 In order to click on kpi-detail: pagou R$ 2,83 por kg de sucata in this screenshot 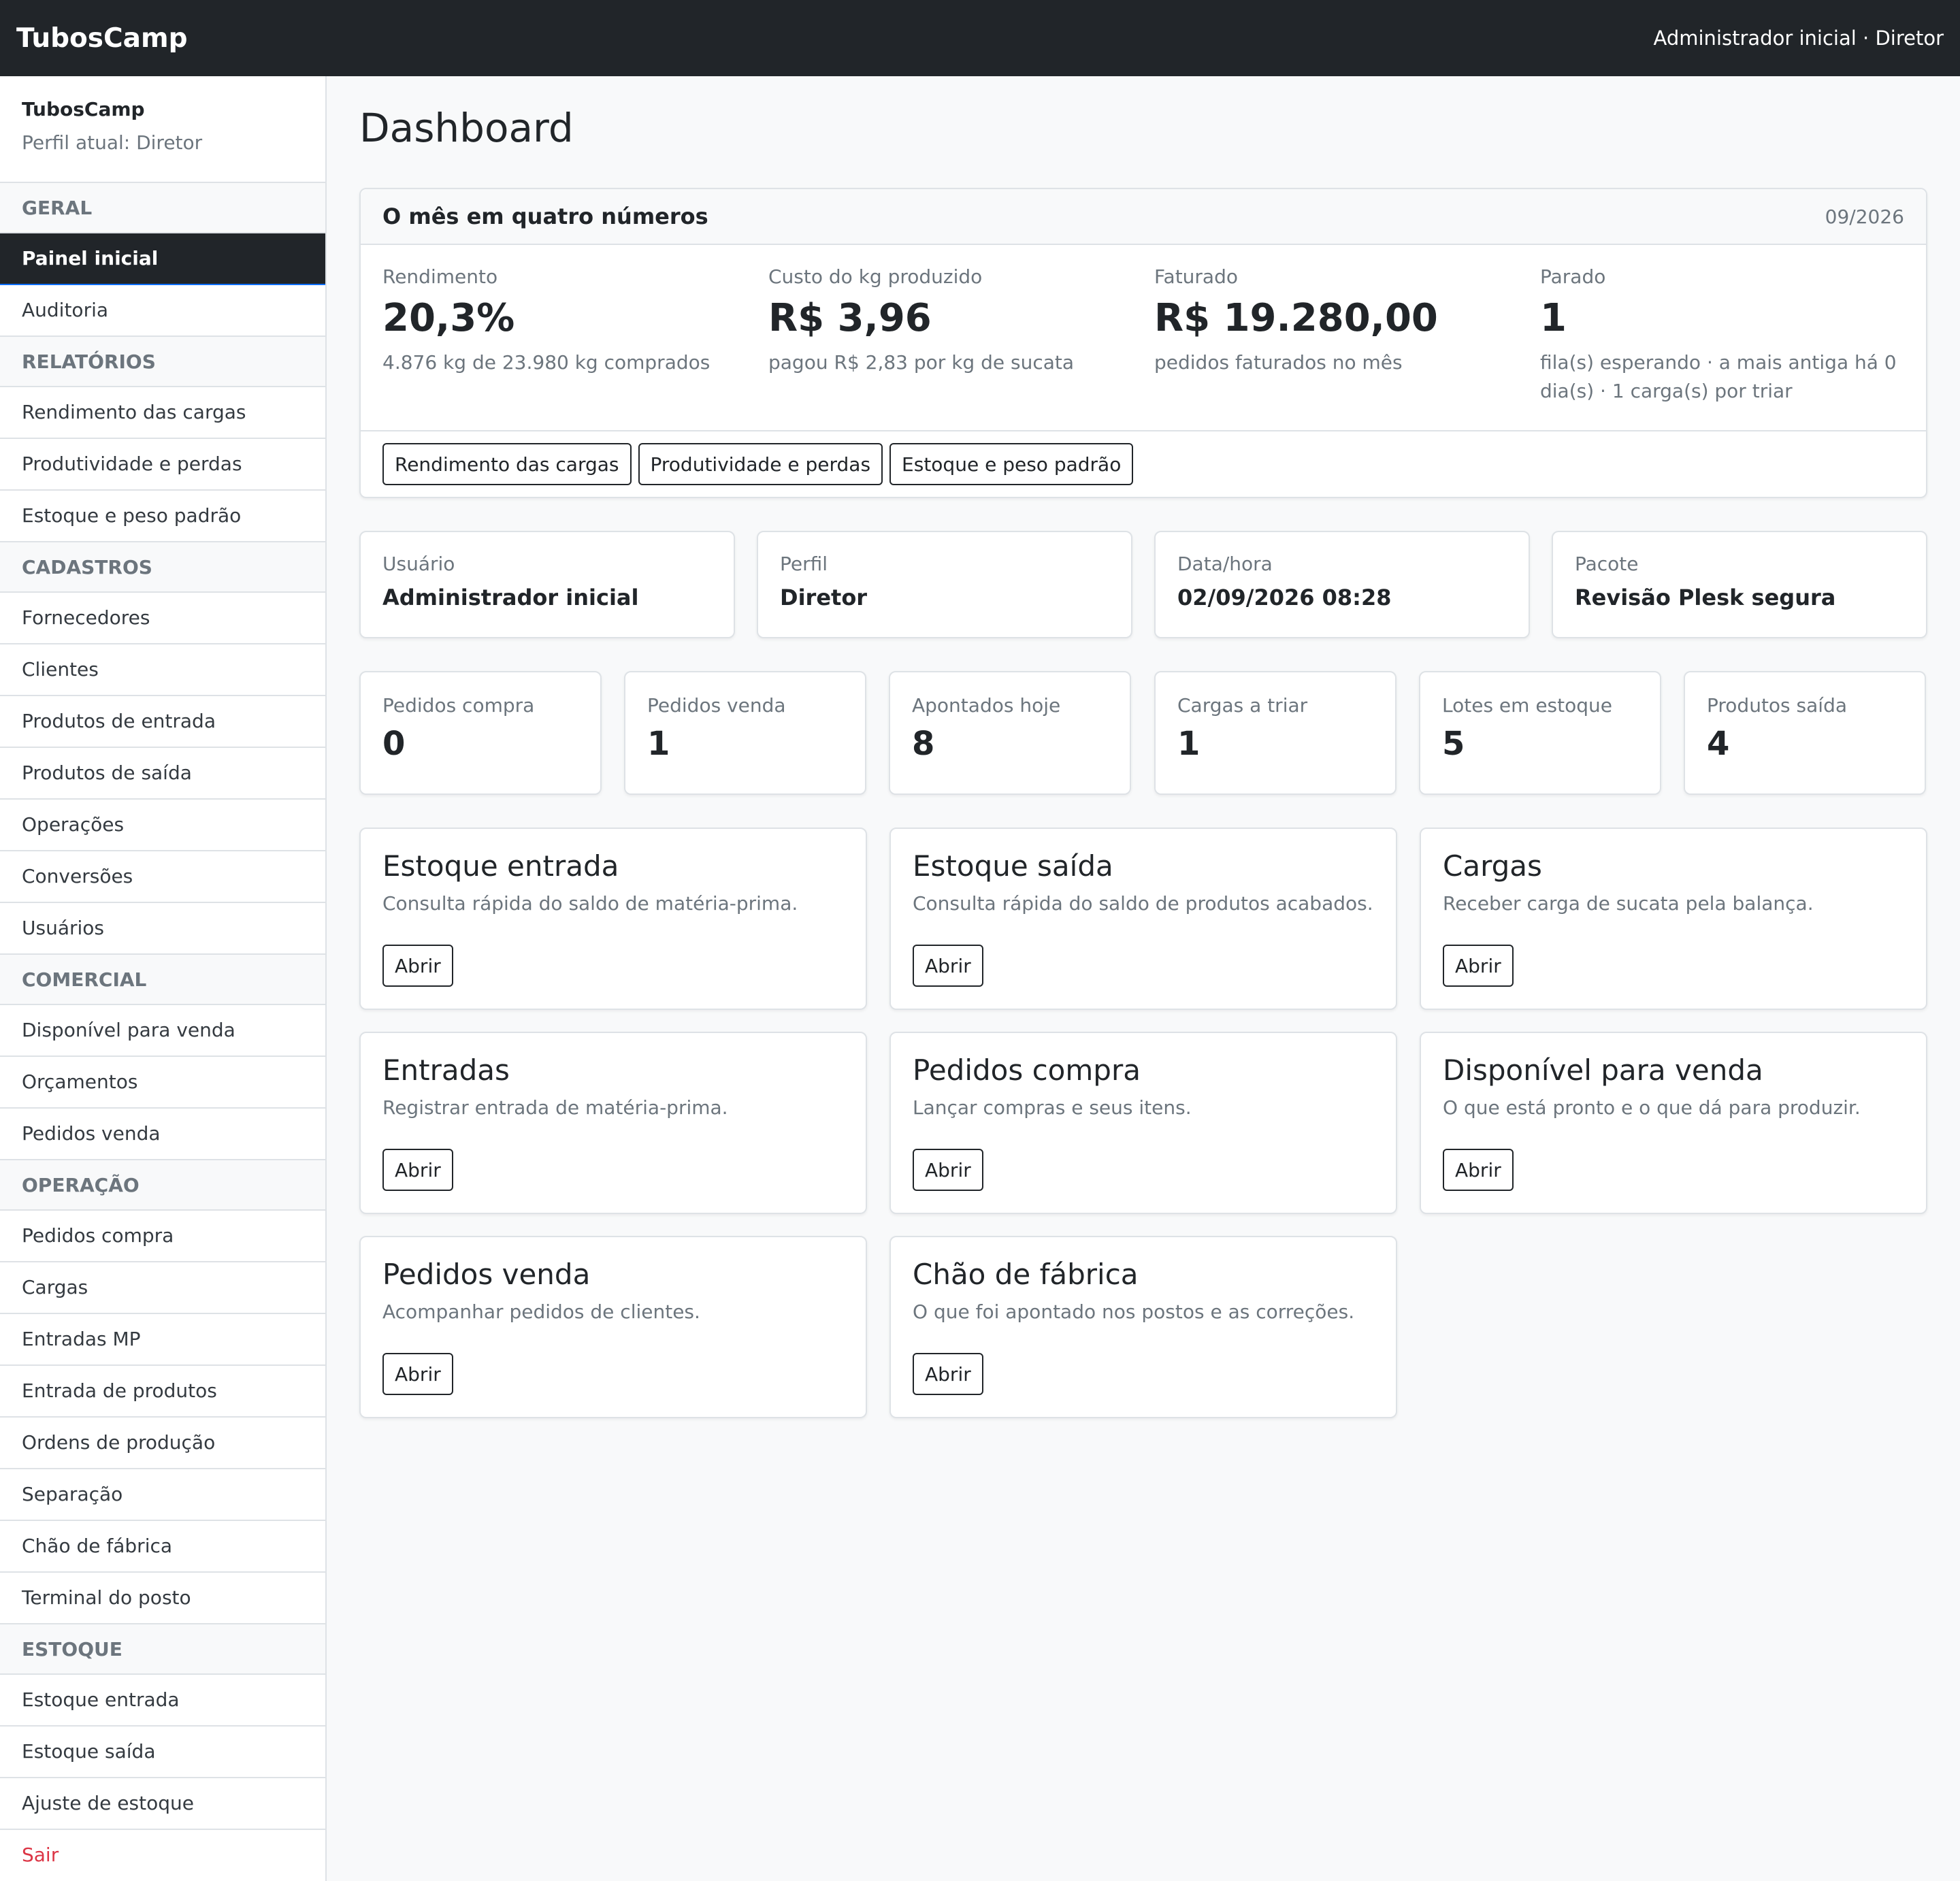, I will do `click(921, 362)`.